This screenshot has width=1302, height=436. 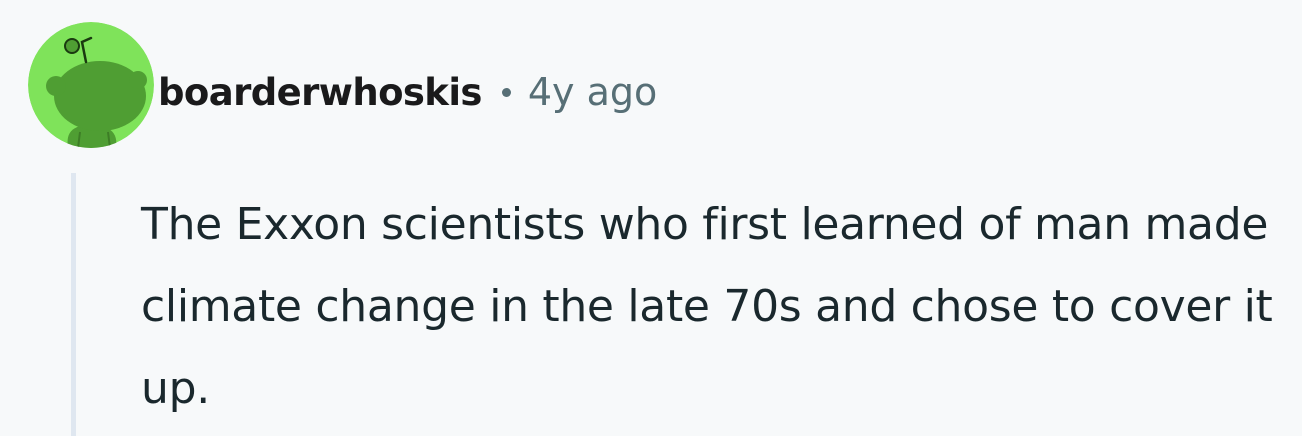 I want to click on thread-line, so click(x=73, y=304).